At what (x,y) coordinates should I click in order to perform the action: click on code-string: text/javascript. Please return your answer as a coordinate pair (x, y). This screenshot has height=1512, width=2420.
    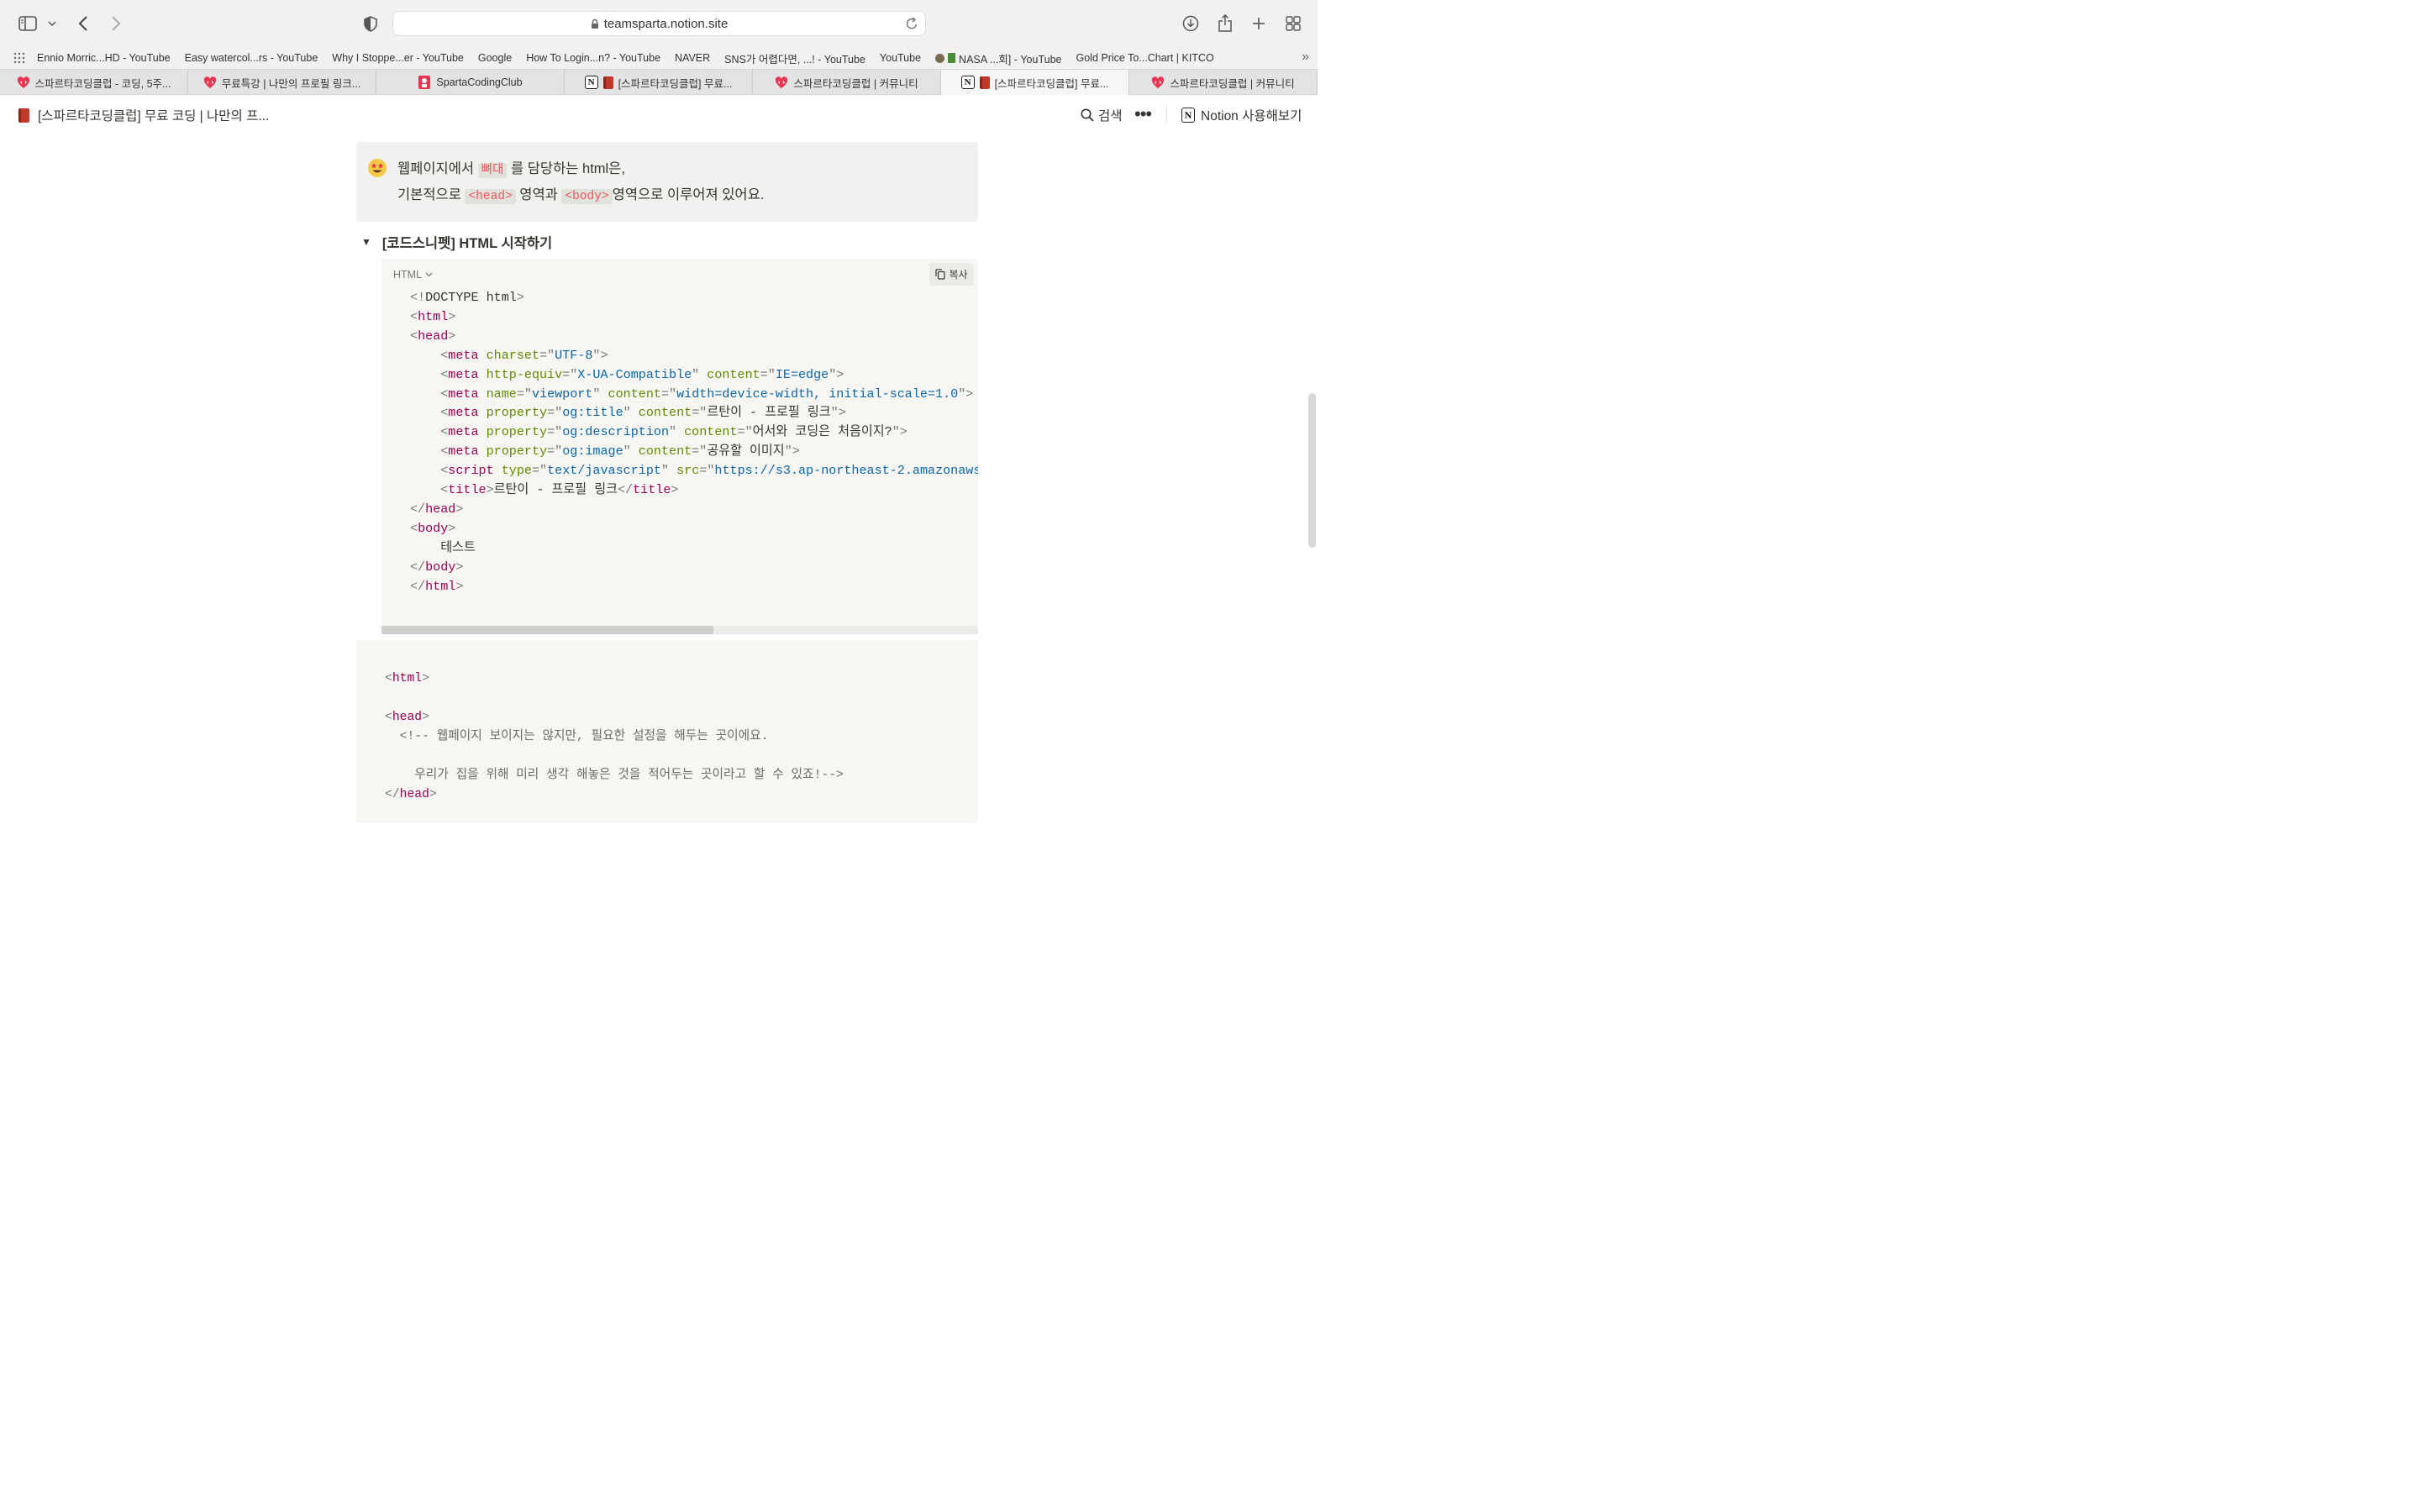
    Looking at the image, I should click on (604, 471).